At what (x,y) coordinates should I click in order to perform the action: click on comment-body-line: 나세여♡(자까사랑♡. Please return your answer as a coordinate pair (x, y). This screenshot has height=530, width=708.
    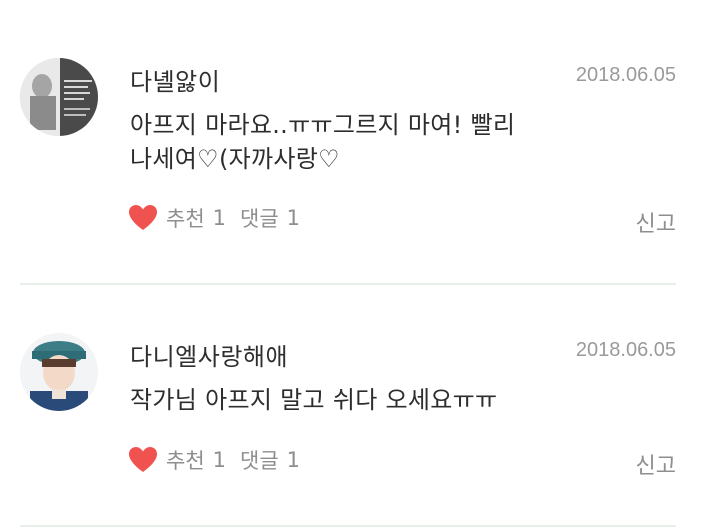
    Looking at the image, I should click on (235, 159).